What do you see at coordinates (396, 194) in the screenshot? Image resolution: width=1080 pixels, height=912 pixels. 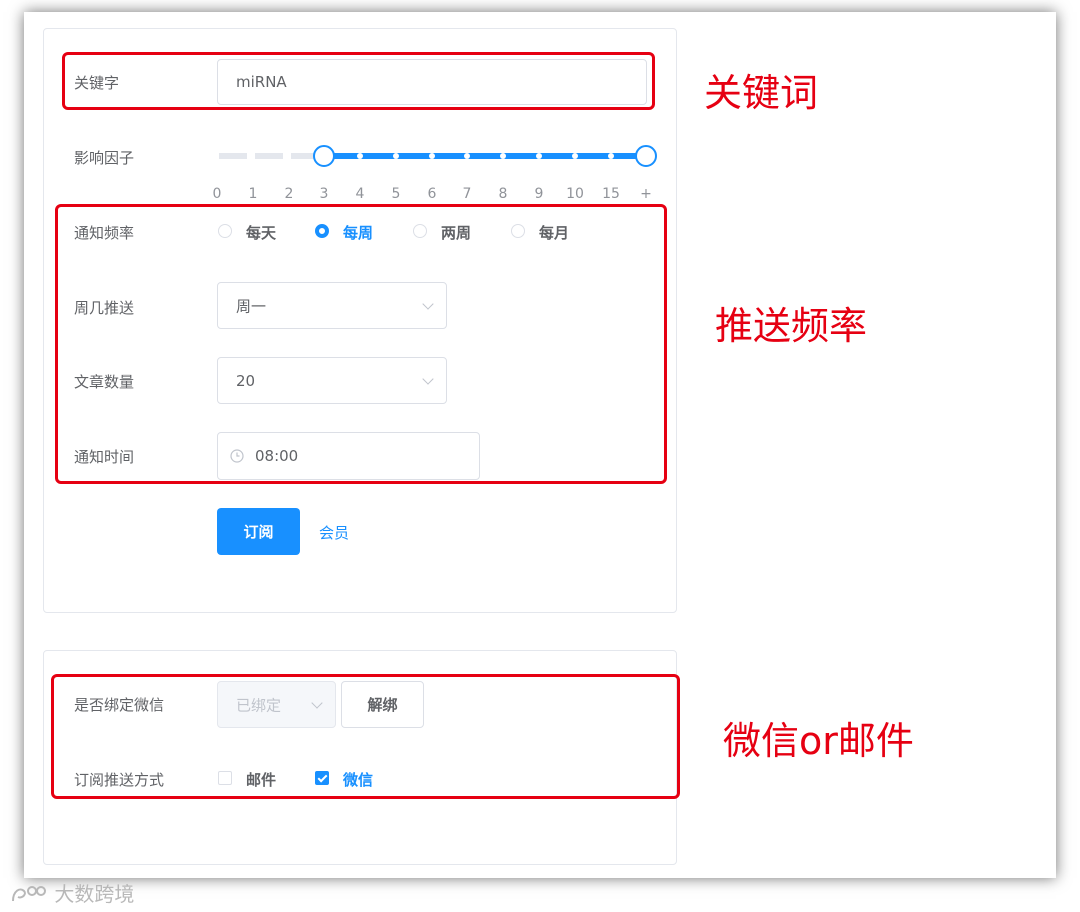 I see `slider-tick-label: 5` at bounding box center [396, 194].